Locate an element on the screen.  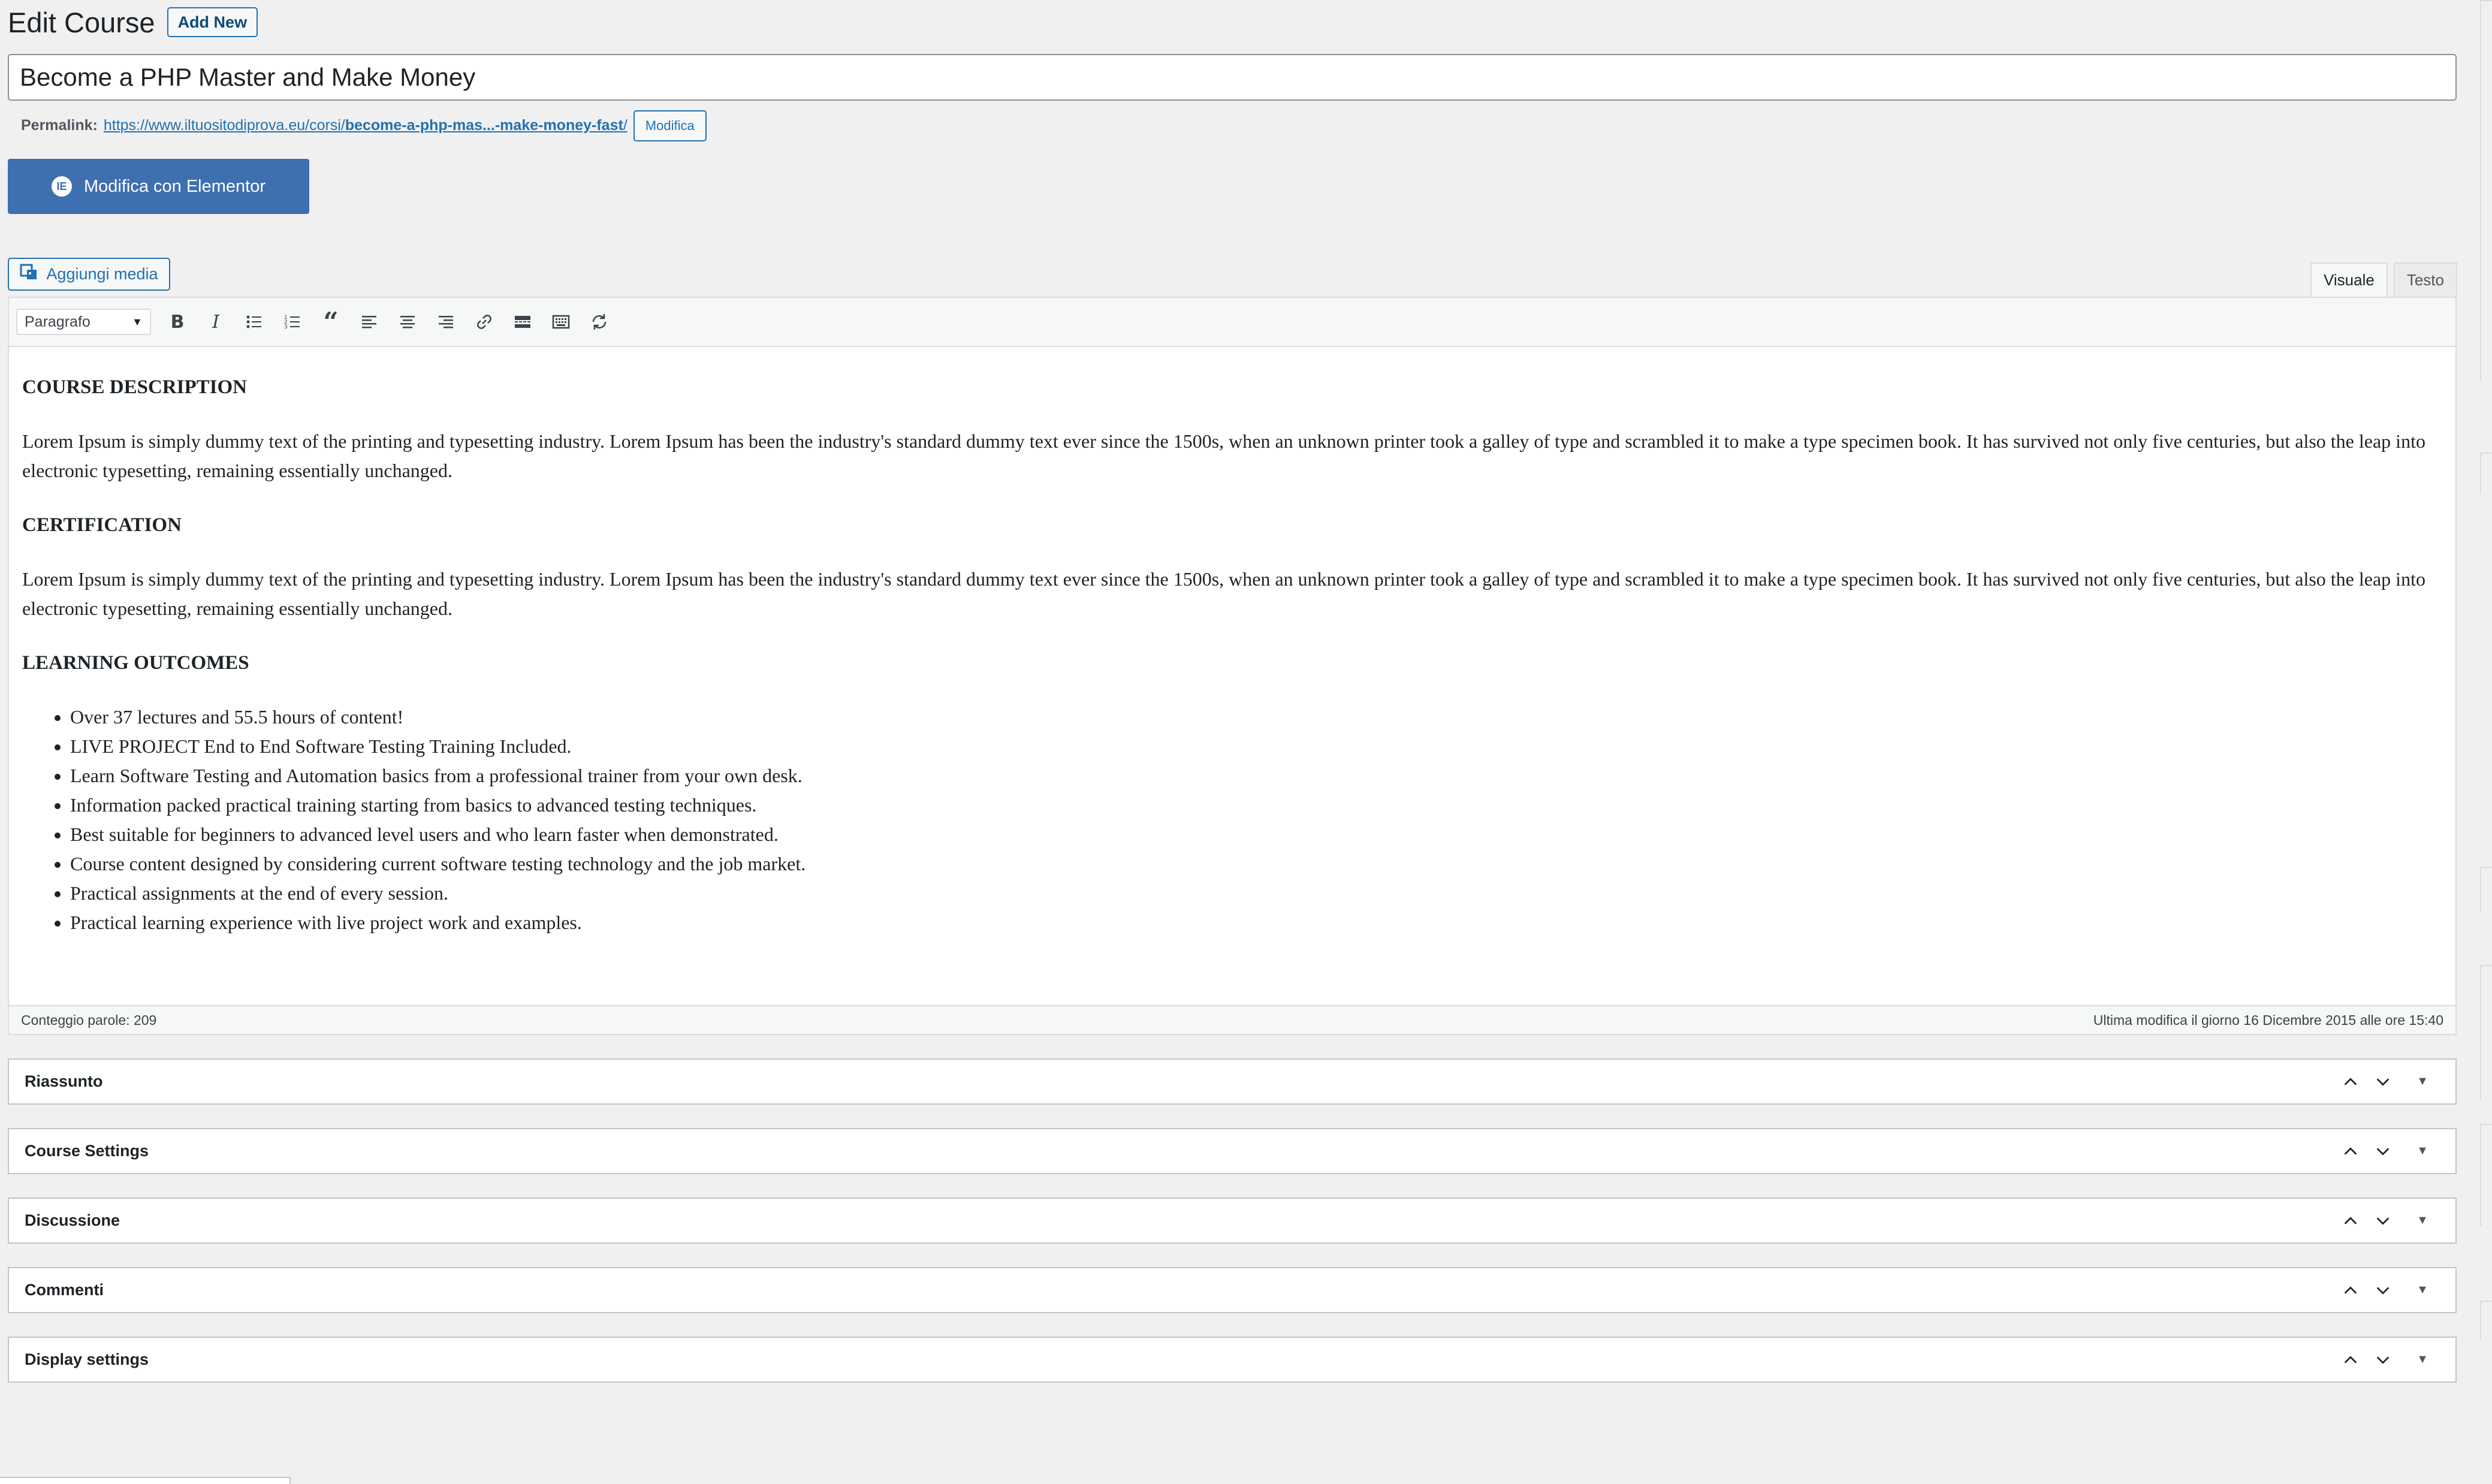
permalink-edit-button: Modifica is located at coordinates (670, 126).